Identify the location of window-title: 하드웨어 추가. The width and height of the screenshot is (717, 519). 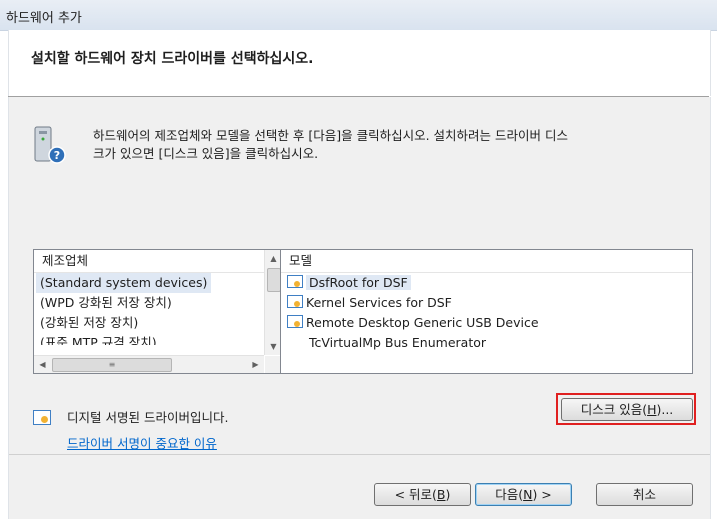
(44, 18).